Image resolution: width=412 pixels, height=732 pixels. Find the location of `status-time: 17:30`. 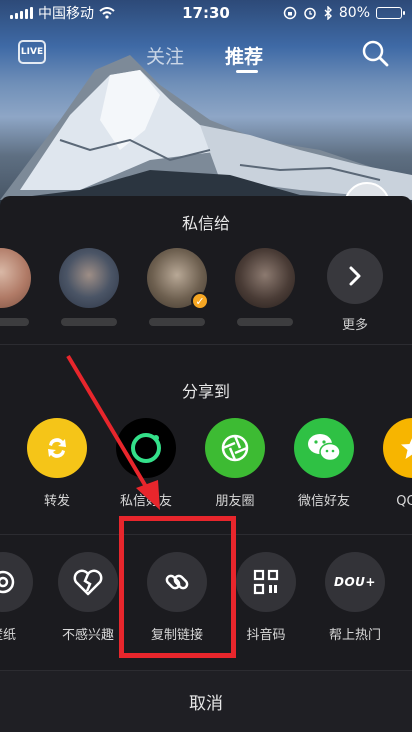

status-time: 17:30 is located at coordinates (206, 13).